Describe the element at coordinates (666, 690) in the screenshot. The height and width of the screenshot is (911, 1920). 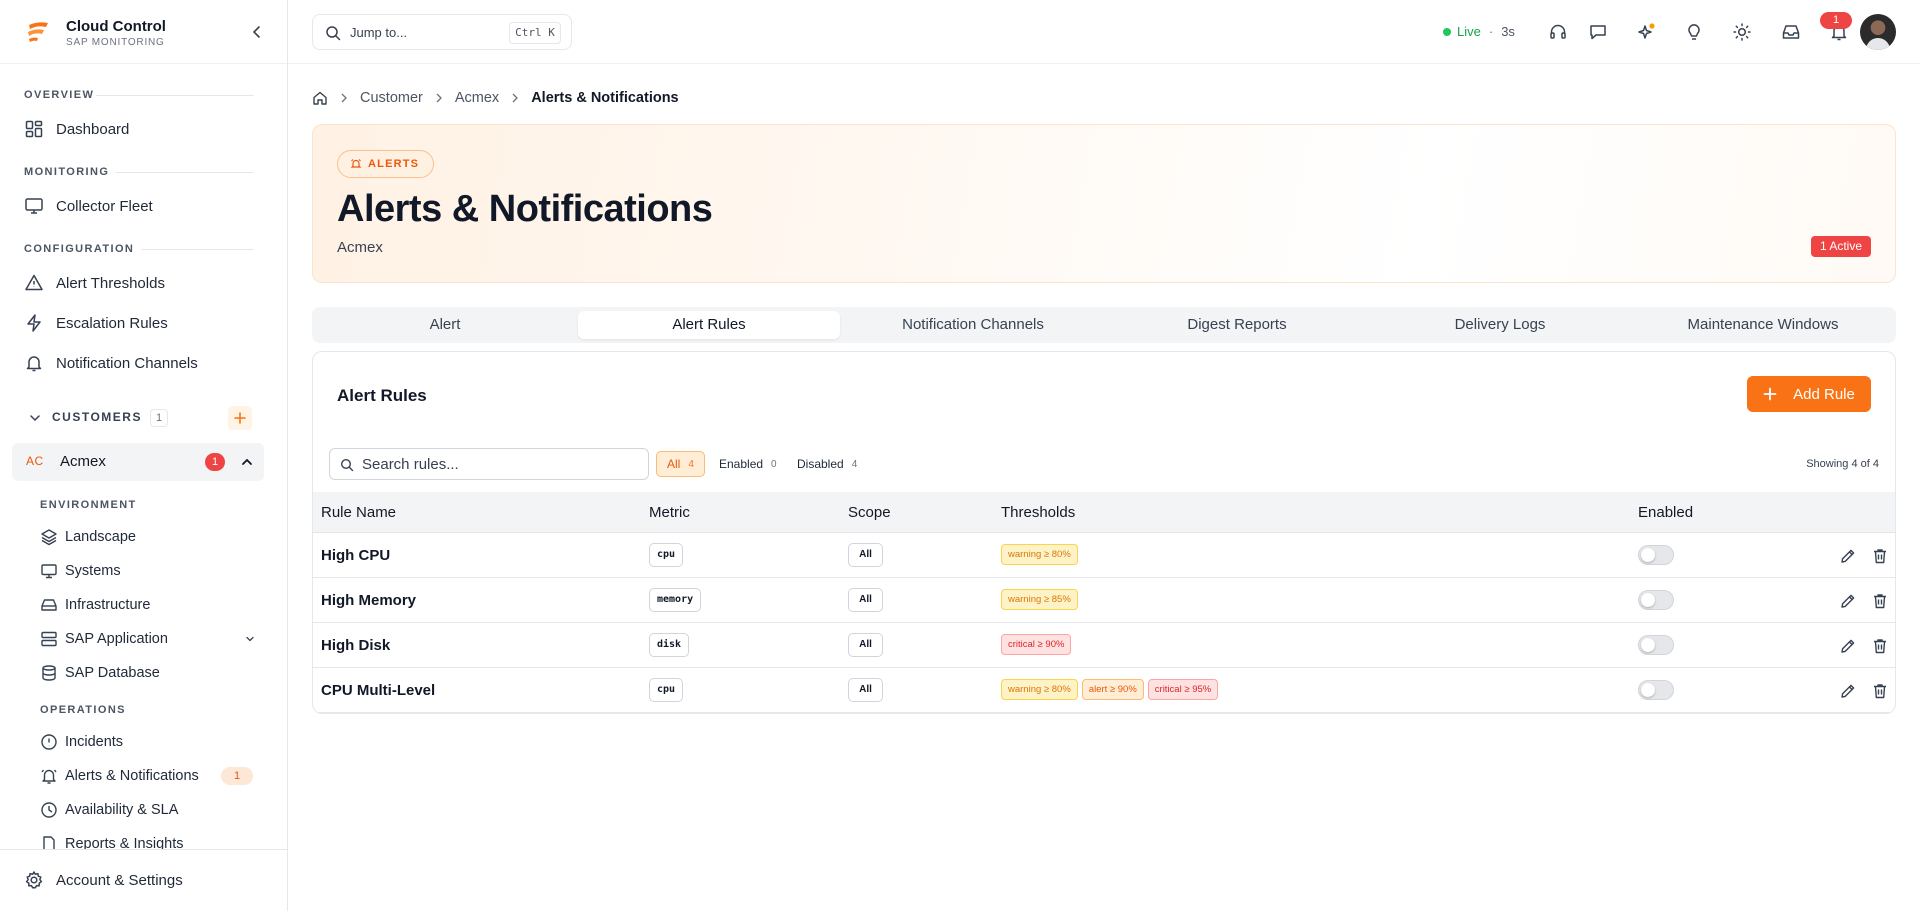
I see `metric-badge: cpu` at that location.